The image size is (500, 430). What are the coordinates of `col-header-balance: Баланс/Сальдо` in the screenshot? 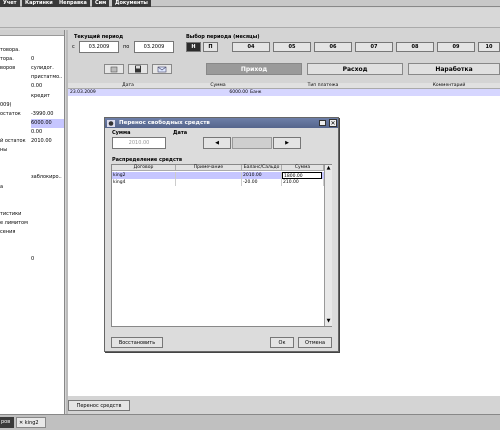 It's located at (262, 168).